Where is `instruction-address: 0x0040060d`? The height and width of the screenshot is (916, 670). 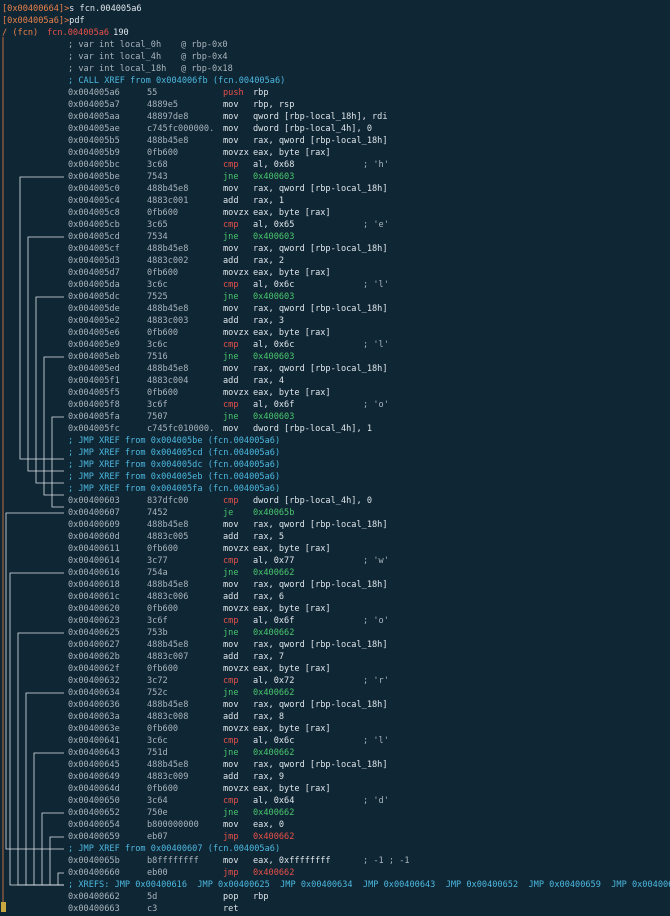 instruction-address: 0x0040060d is located at coordinates (94, 537).